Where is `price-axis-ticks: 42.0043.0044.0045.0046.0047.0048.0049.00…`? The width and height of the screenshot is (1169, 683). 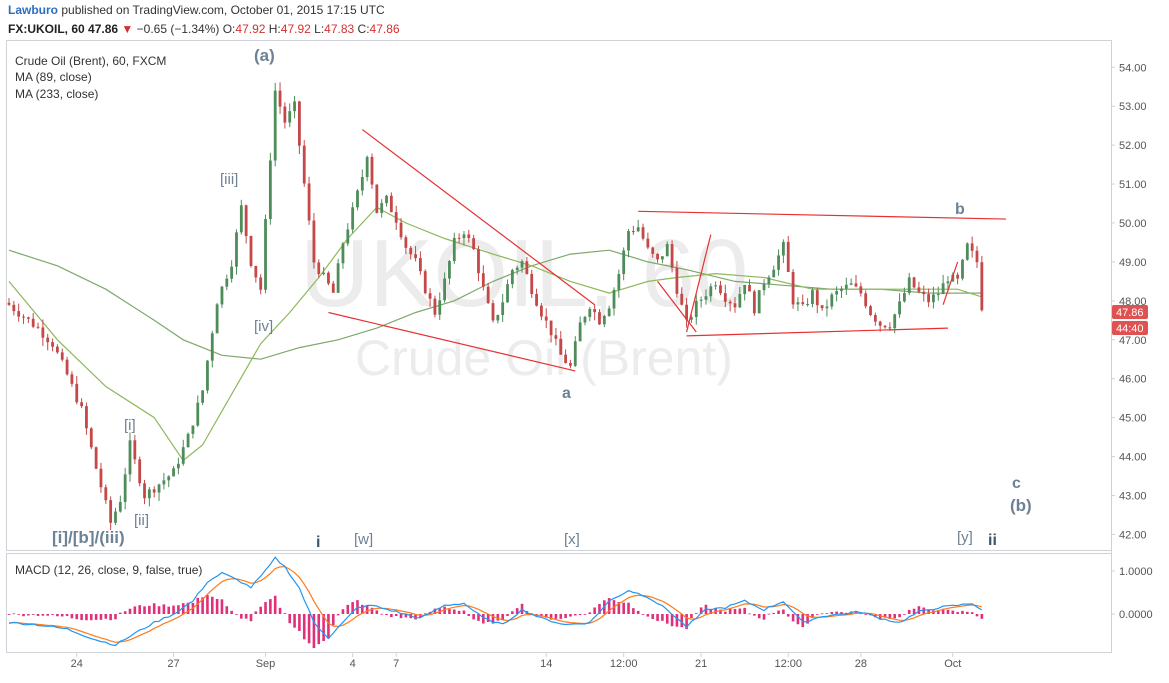 price-axis-ticks: 42.0043.0044.0045.0046.0047.0048.0049.00… is located at coordinates (1129, 301).